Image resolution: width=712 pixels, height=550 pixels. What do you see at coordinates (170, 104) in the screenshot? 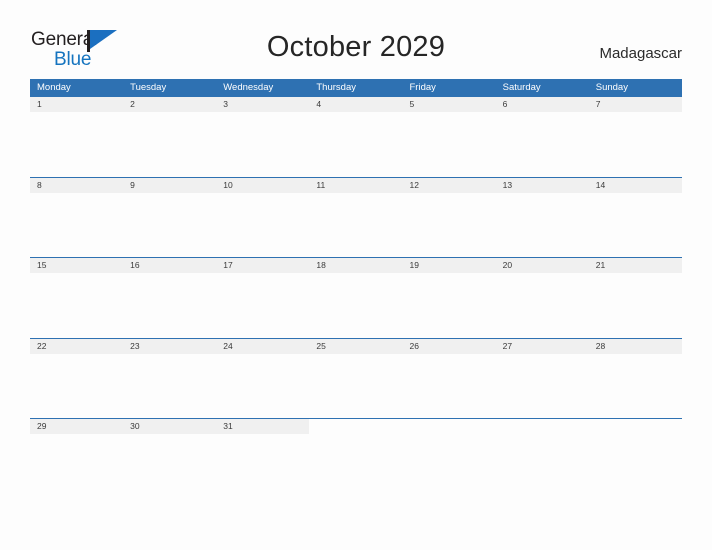
I see `day-cell: 2` at bounding box center [170, 104].